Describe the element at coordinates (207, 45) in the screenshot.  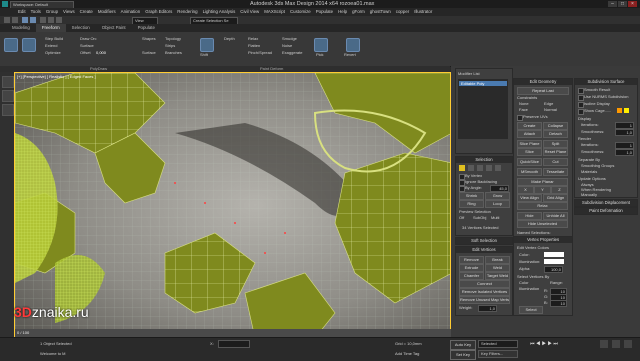
I see `shift-icon` at that location.